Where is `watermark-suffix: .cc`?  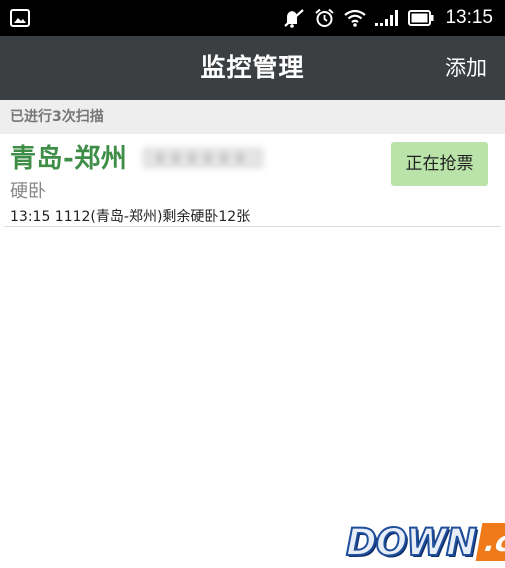 watermark-suffix: .cc is located at coordinates (490, 542).